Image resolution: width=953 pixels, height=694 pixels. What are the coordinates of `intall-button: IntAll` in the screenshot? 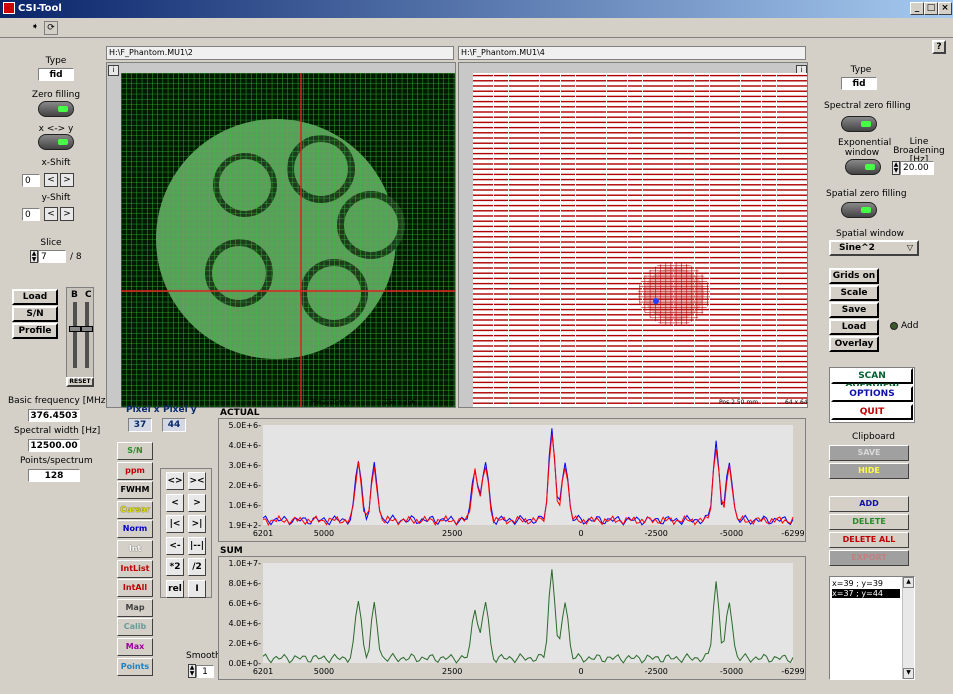 It's located at (135, 588).